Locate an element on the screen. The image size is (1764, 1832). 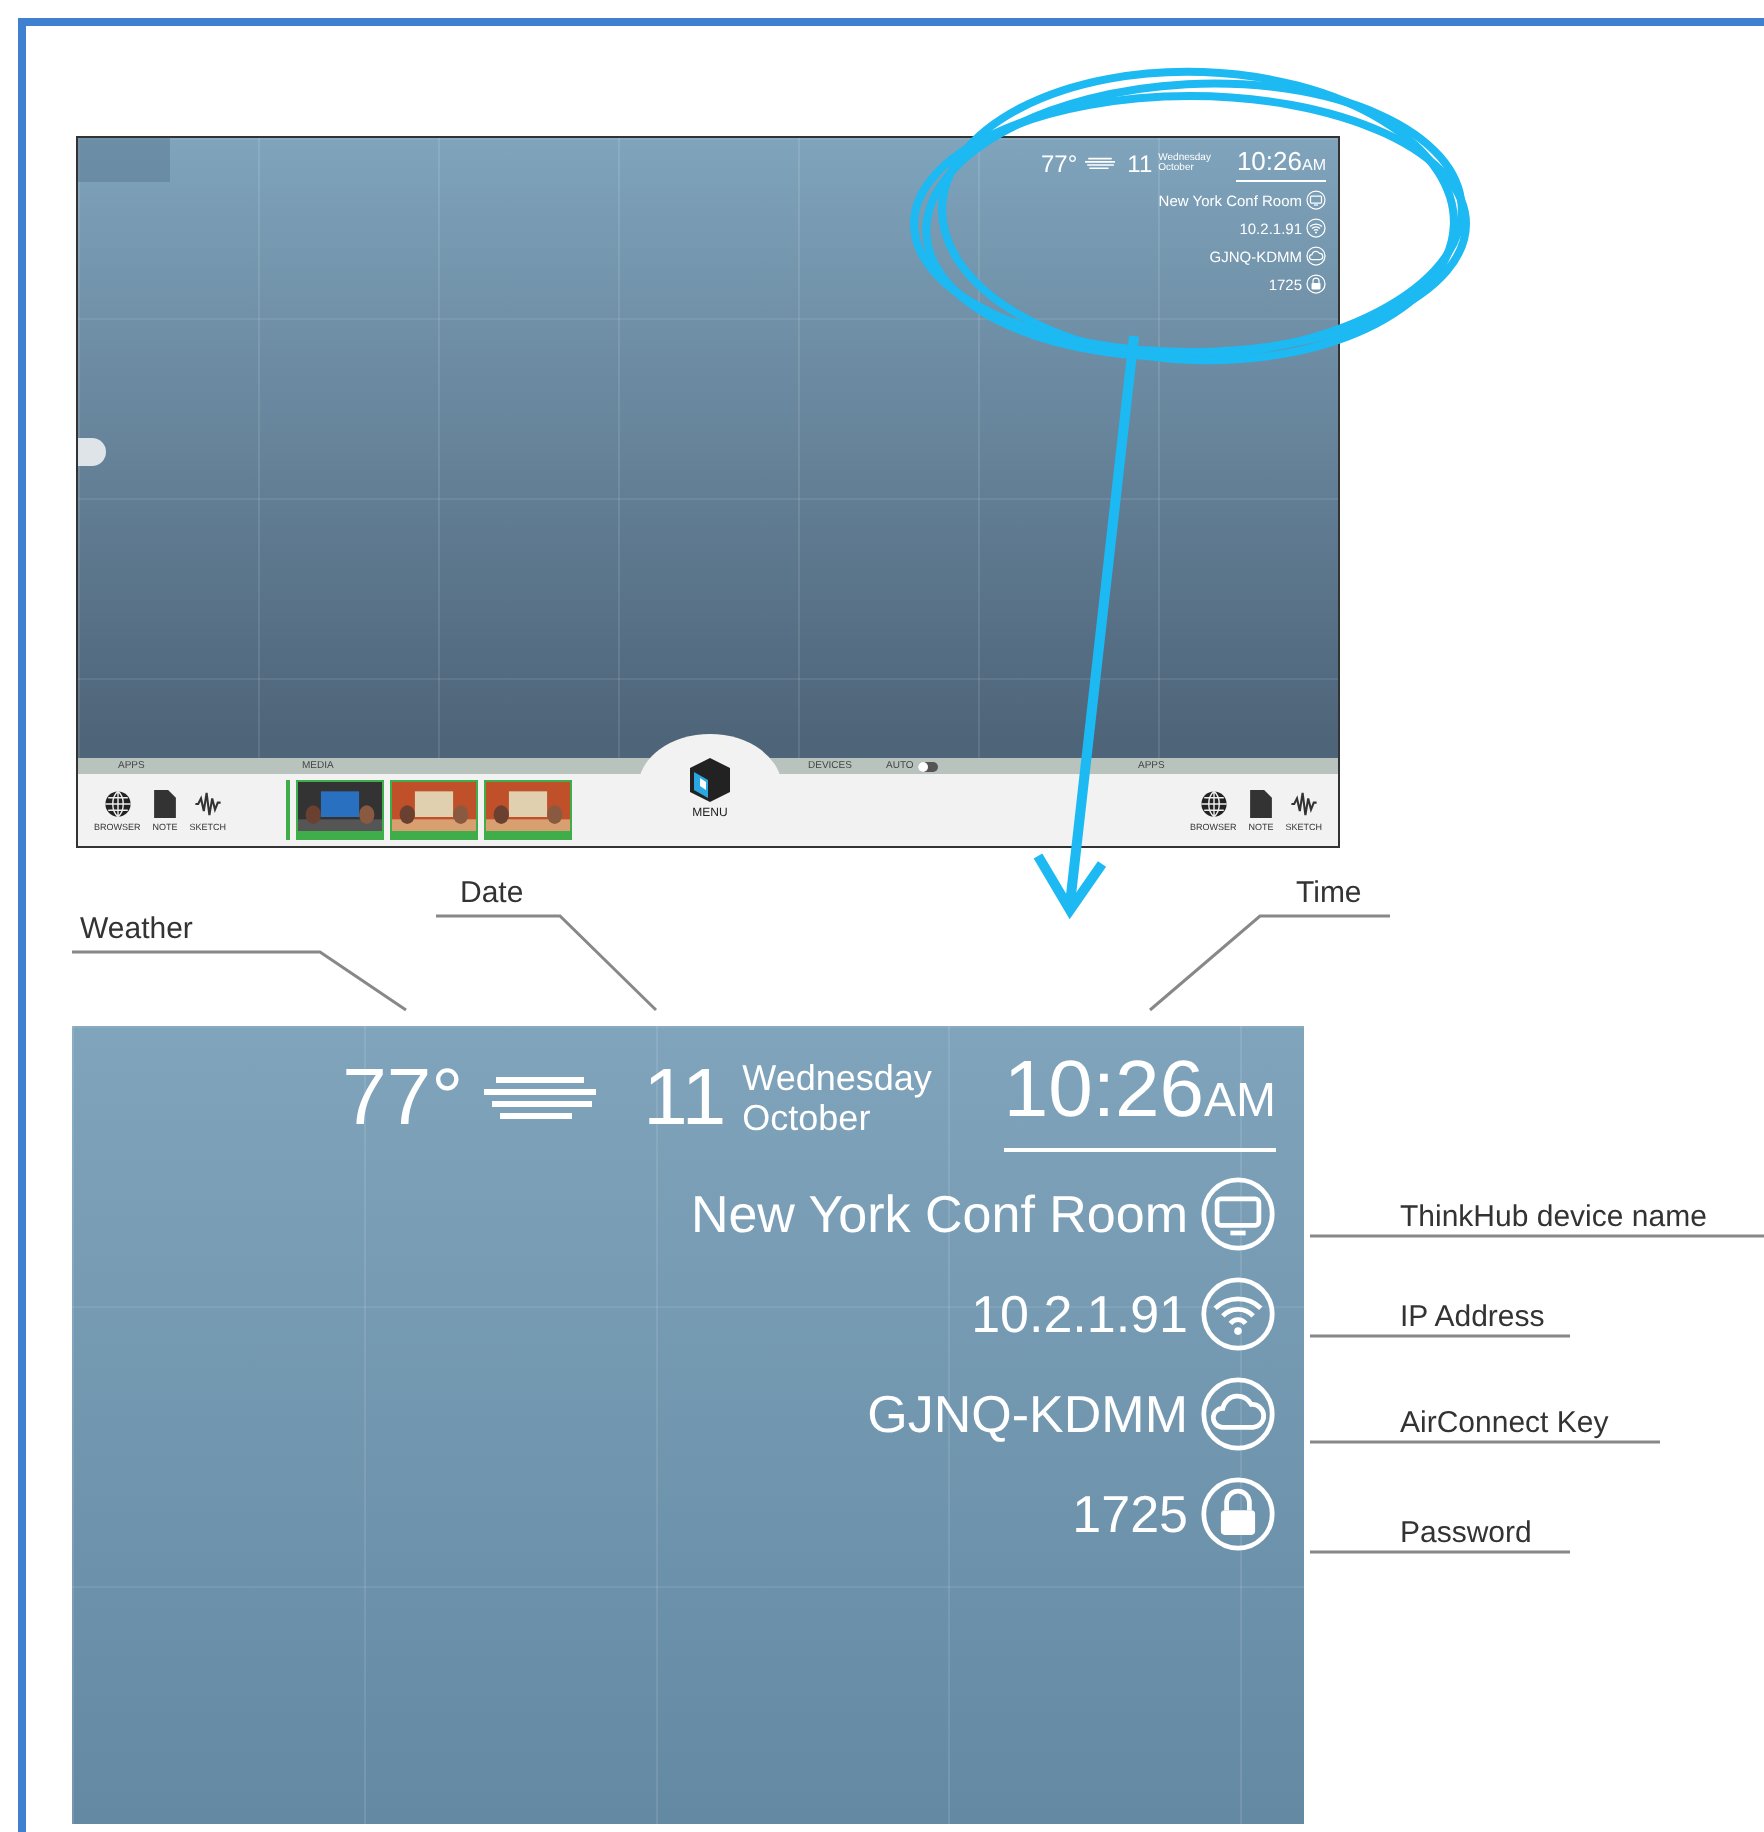
info-text: 1725 is located at coordinates (1130, 1514).